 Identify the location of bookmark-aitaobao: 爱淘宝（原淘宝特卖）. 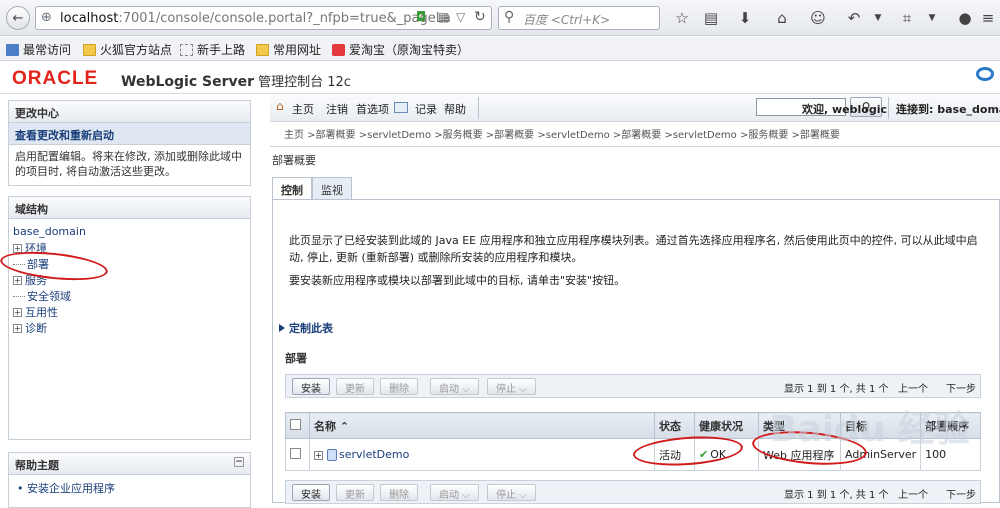
(400, 49).